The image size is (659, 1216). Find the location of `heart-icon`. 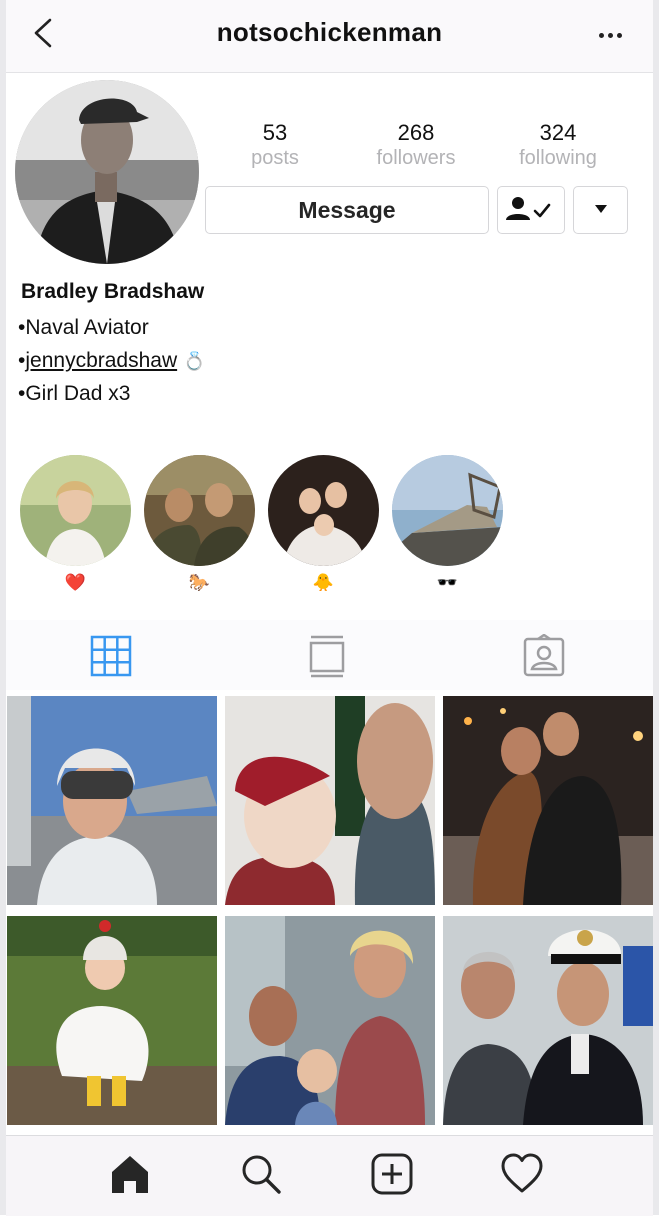

heart-icon is located at coordinates (522, 1174).